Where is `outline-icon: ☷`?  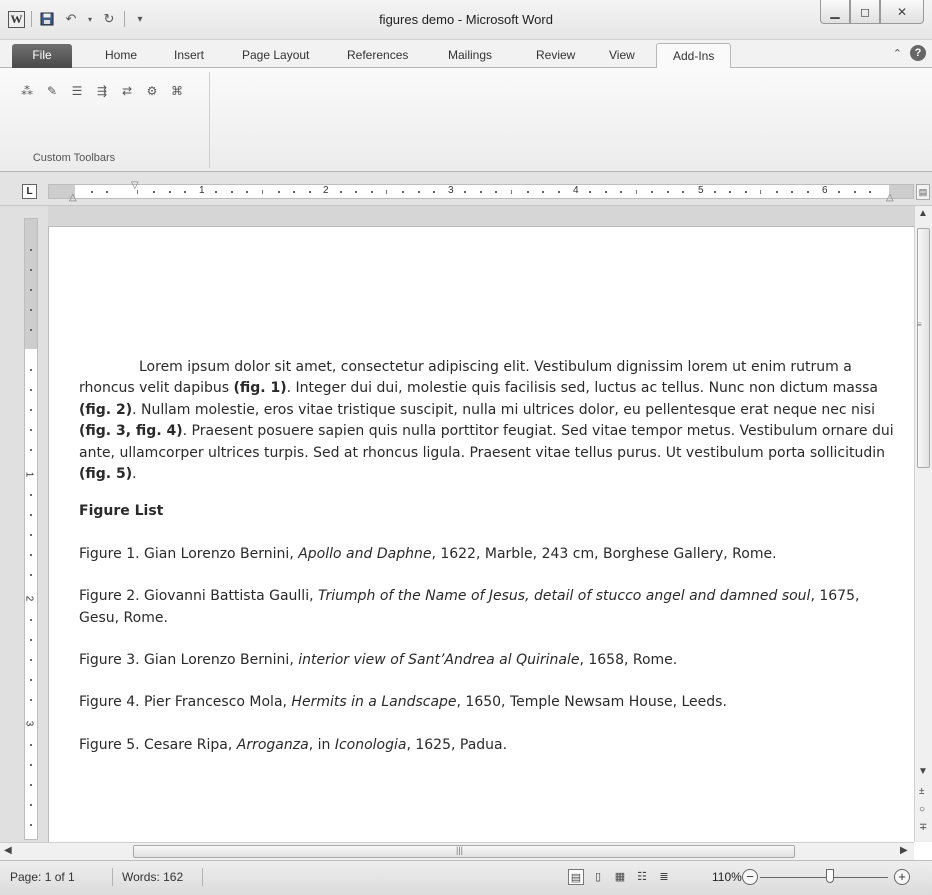
outline-icon: ☷ is located at coordinates (642, 877).